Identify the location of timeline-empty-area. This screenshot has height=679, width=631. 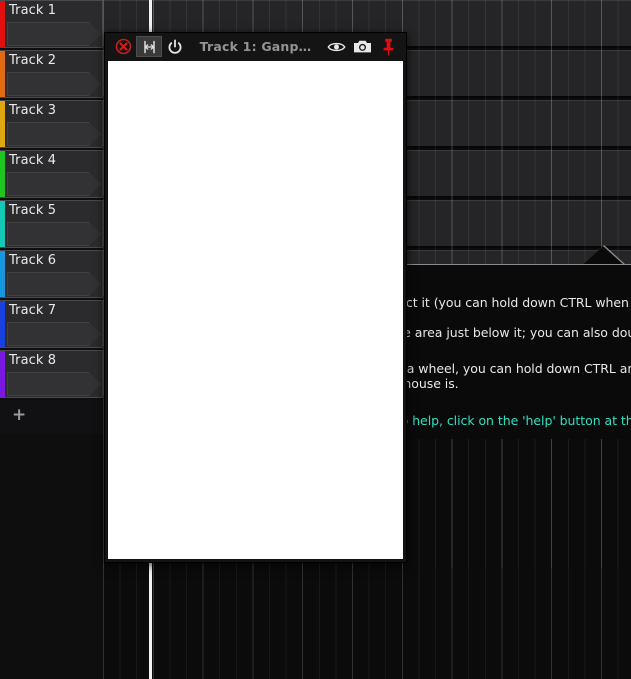
(367, 623).